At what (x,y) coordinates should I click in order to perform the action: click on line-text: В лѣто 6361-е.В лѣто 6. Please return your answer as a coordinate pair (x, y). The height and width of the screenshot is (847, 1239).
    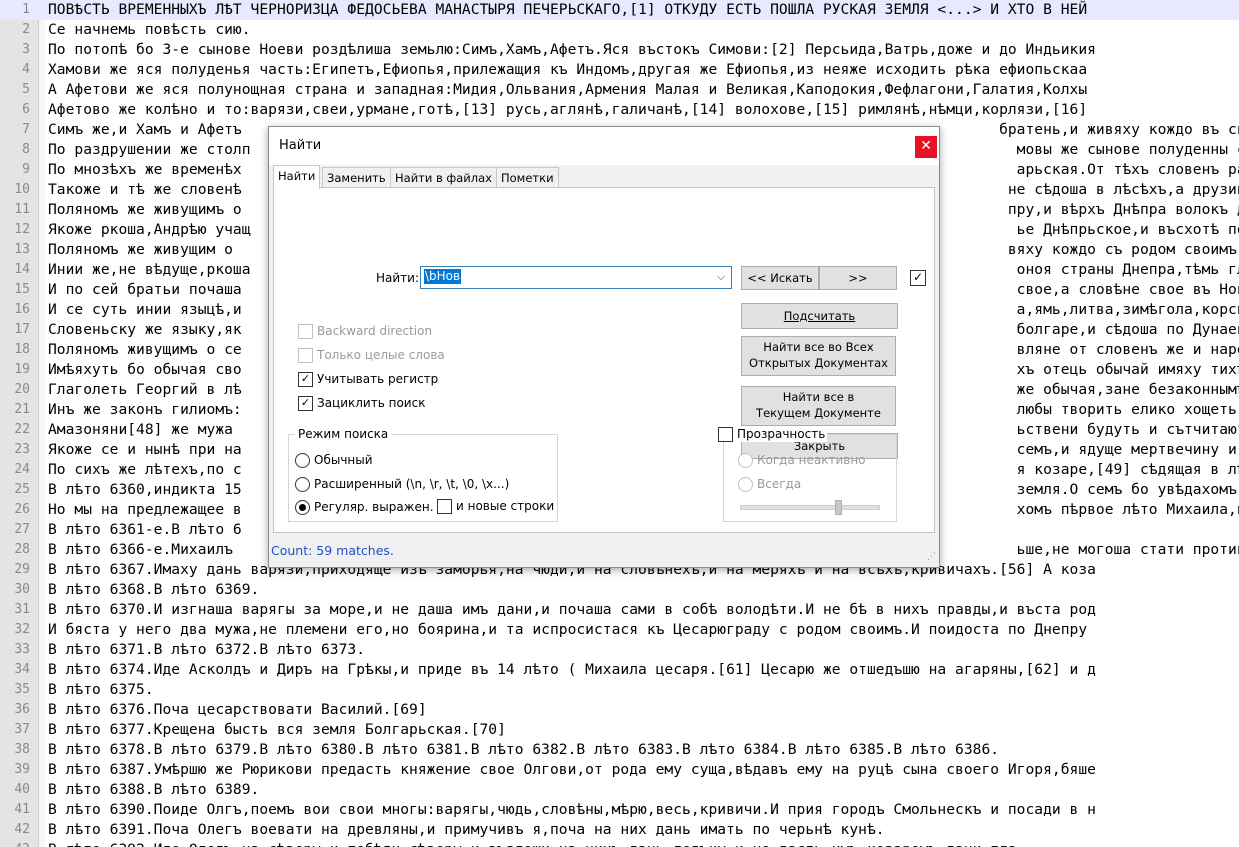
    Looking at the image, I should click on (145, 530).